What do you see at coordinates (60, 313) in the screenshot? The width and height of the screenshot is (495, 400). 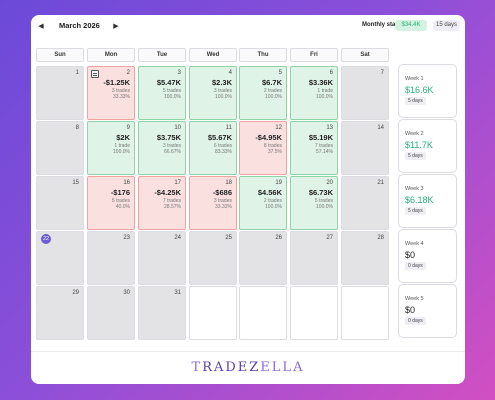 I see `calendar-day-cell: 29` at bounding box center [60, 313].